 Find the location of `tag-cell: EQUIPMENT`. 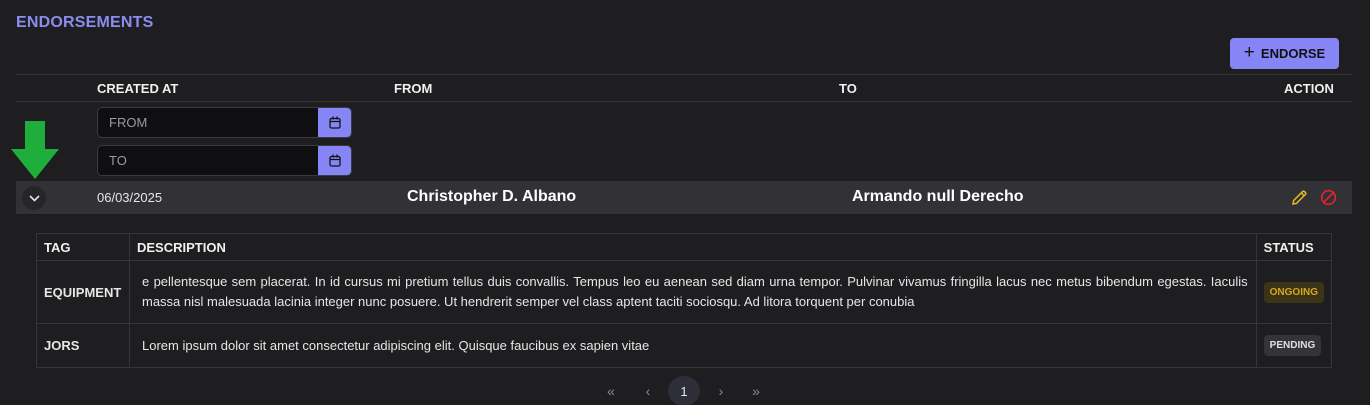

tag-cell: EQUIPMENT is located at coordinates (83, 292).